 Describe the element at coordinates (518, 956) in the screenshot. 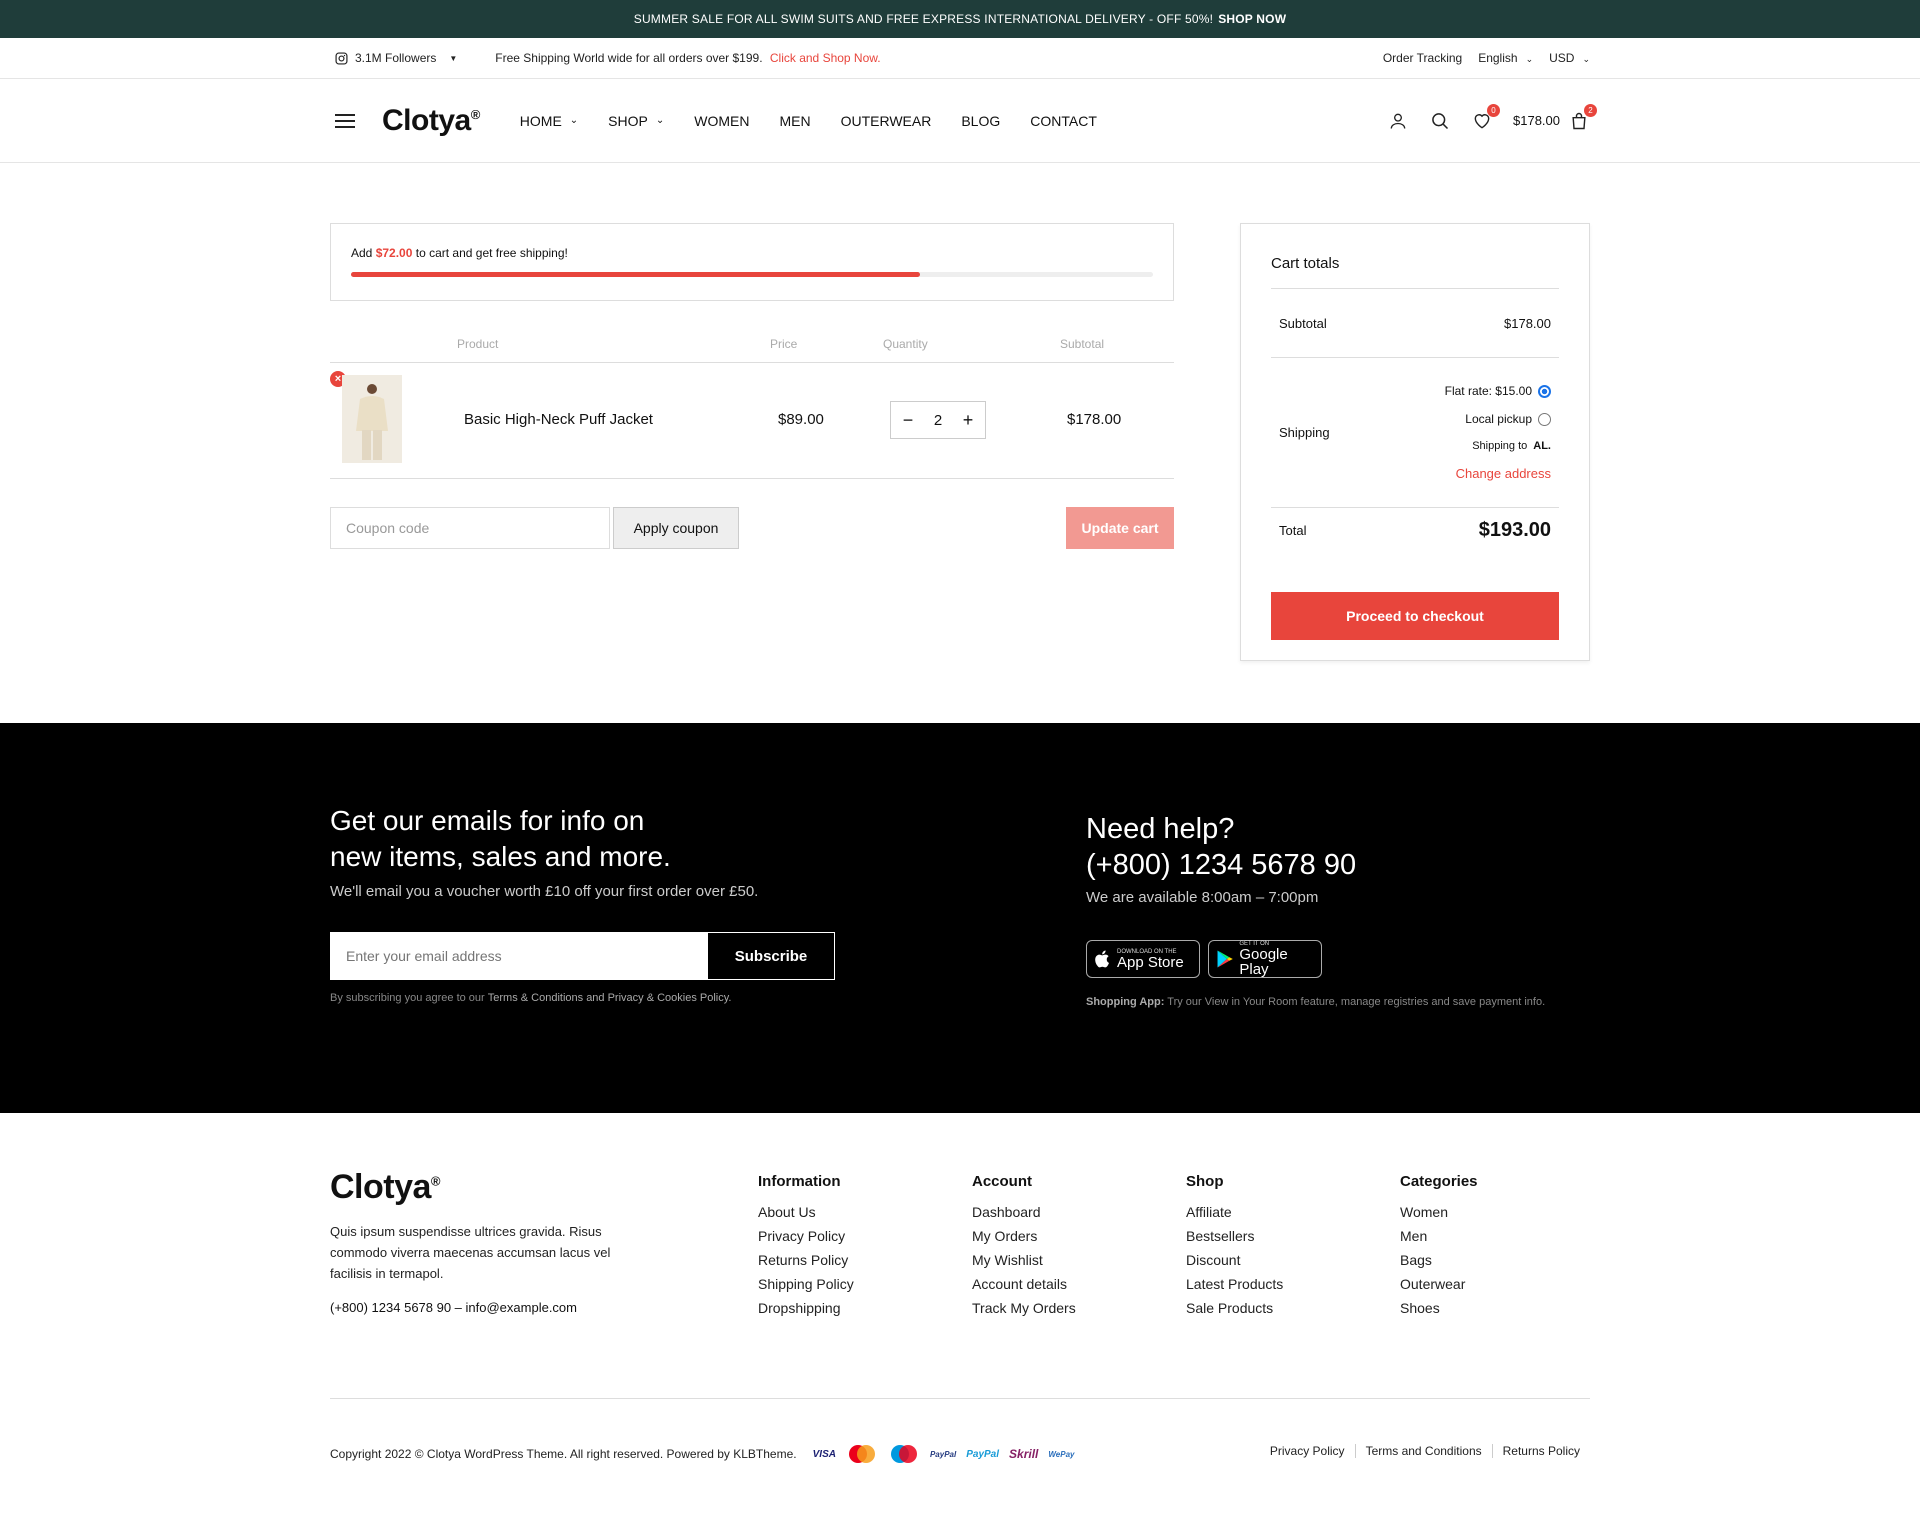

I see `email-input` at that location.